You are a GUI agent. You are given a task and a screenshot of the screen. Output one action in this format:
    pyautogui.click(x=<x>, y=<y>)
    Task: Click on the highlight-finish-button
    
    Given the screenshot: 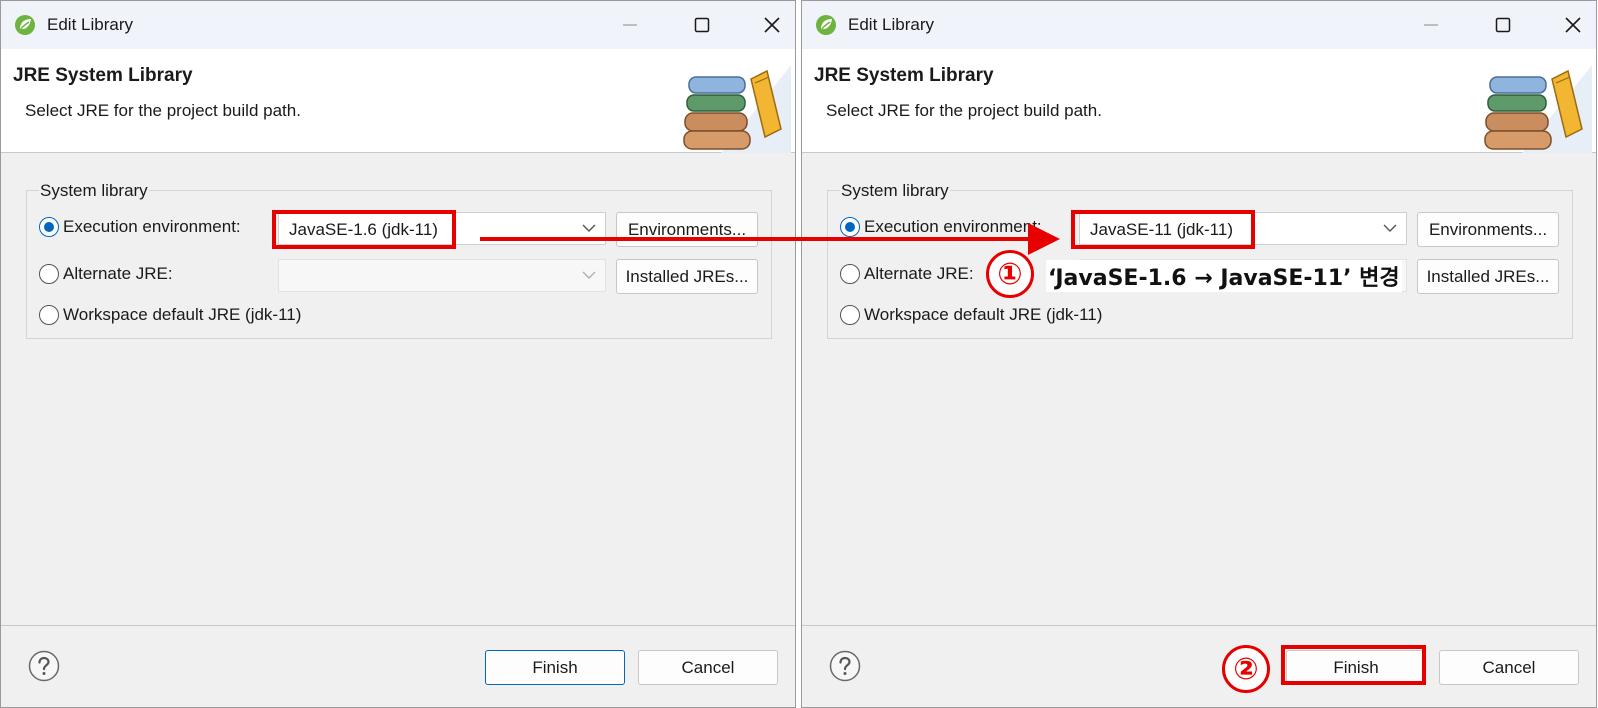 What is the action you would take?
    pyautogui.click(x=1353, y=665)
    